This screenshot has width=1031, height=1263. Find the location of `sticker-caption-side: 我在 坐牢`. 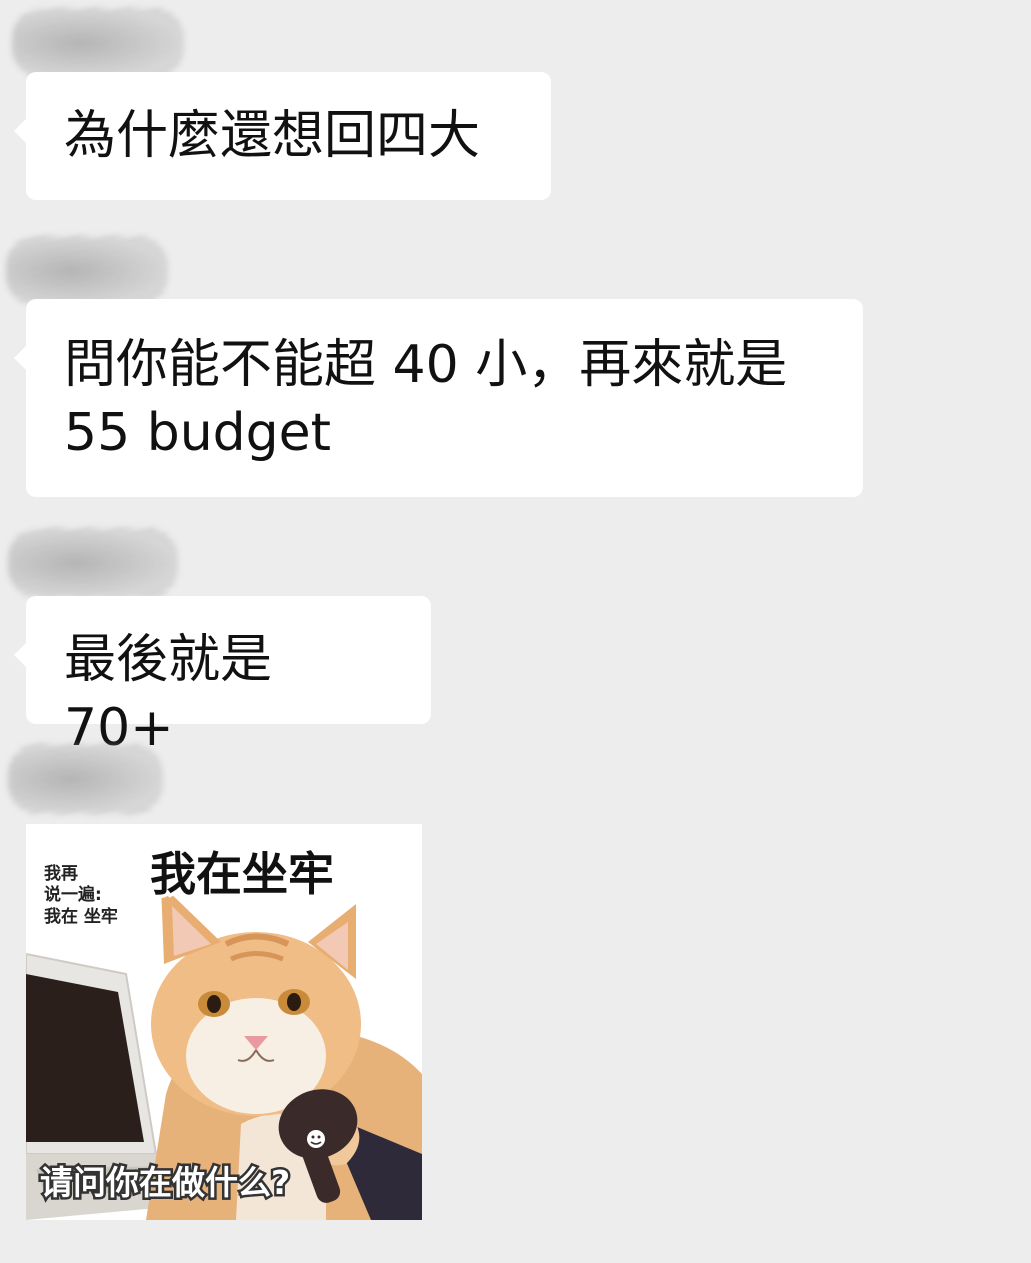

sticker-caption-side: 我在 坐牢 is located at coordinates (81, 916).